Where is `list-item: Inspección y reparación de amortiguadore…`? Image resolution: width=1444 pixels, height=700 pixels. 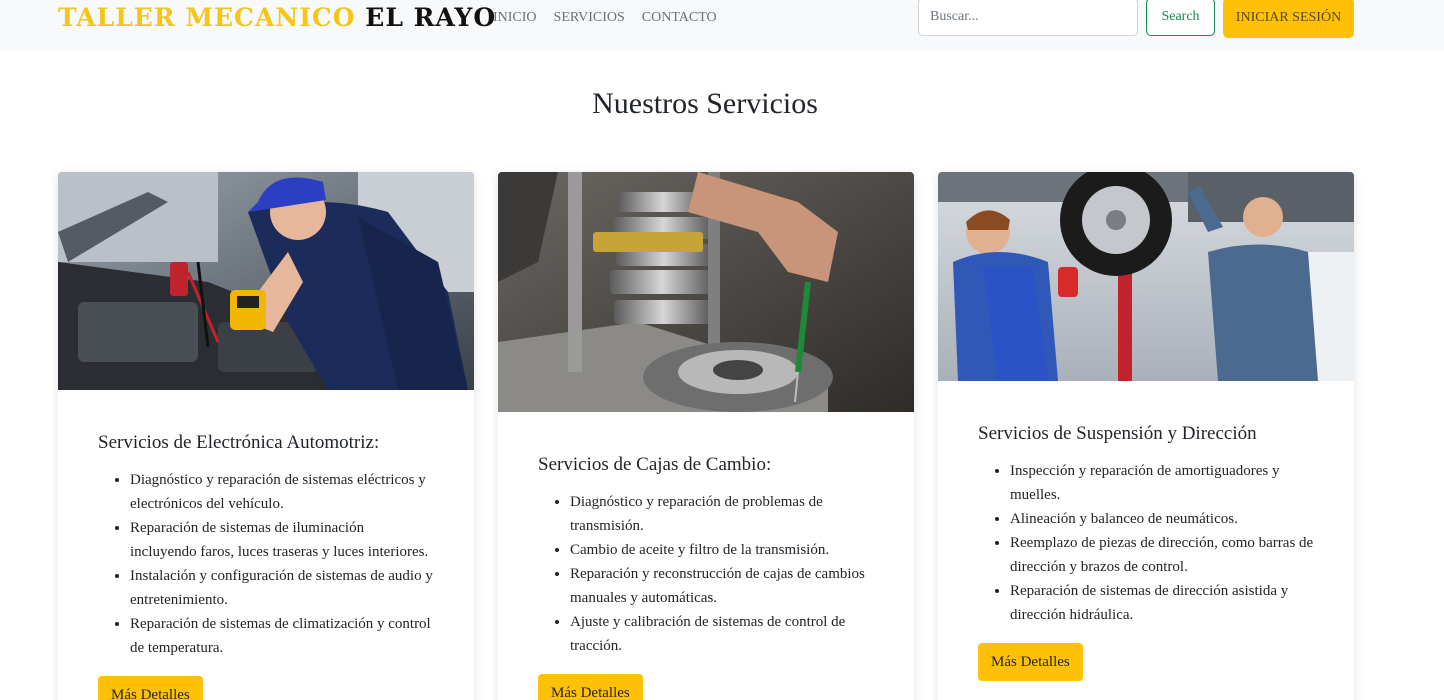 list-item: Inspección y reparación de amortiguadore… is located at coordinates (1162, 483).